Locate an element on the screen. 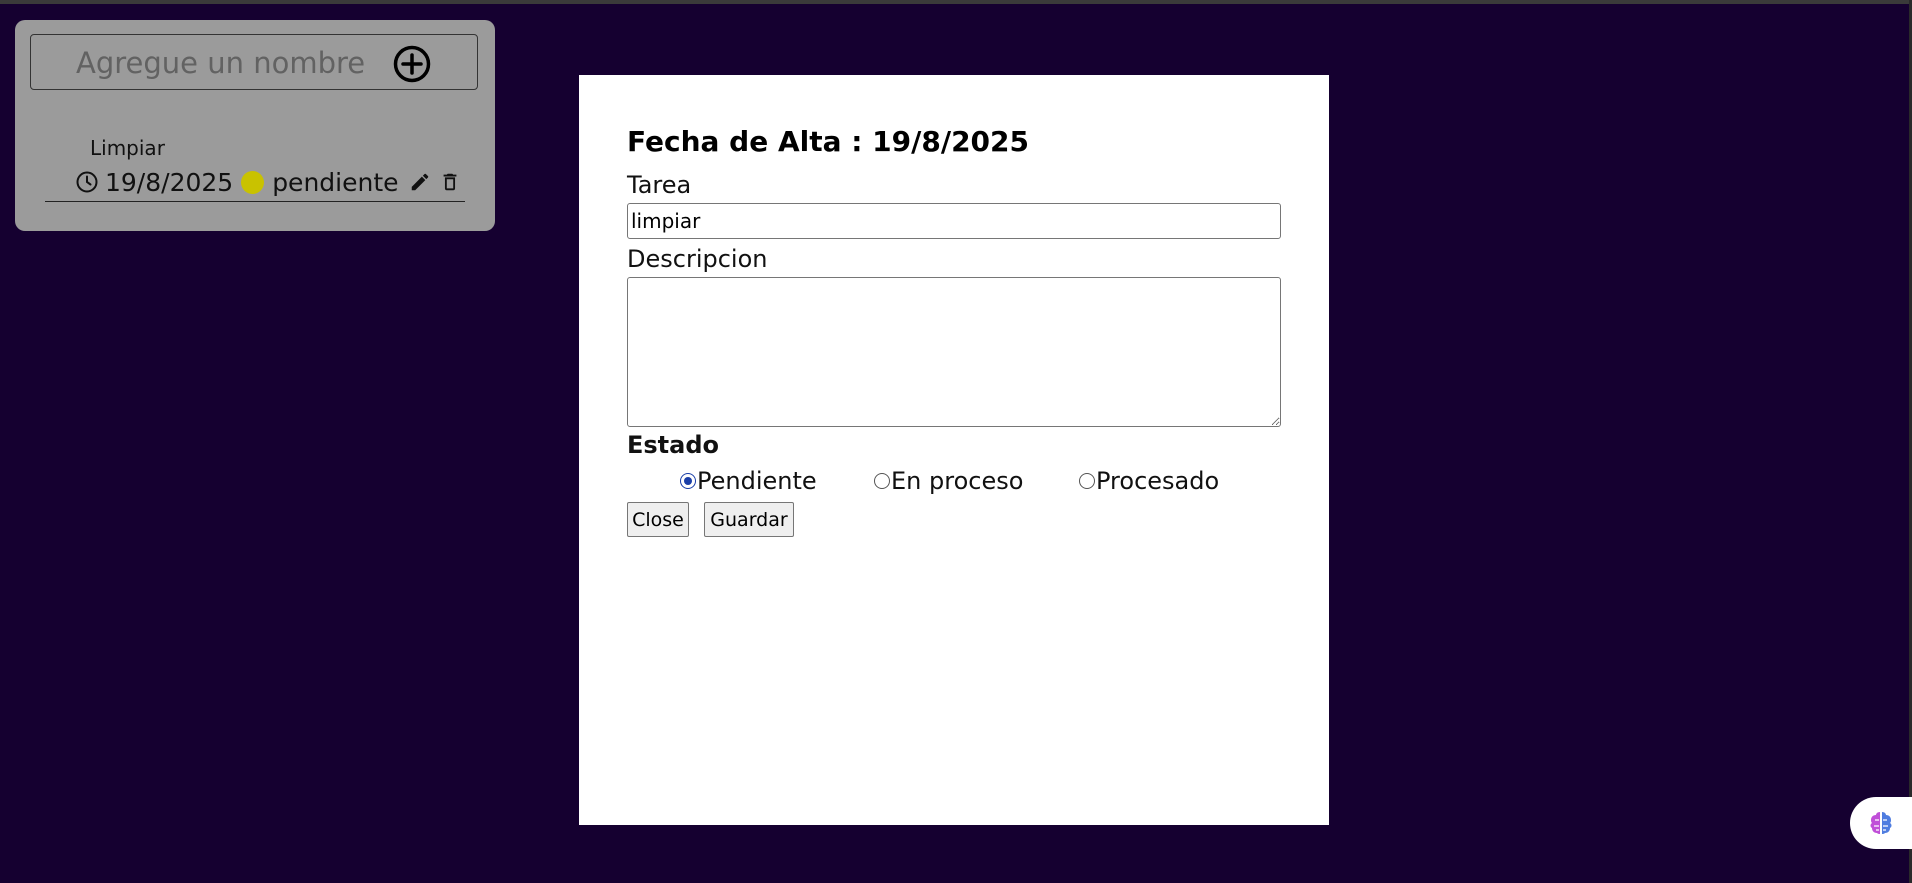  descripcion-label: Descripcion is located at coordinates (697, 259).